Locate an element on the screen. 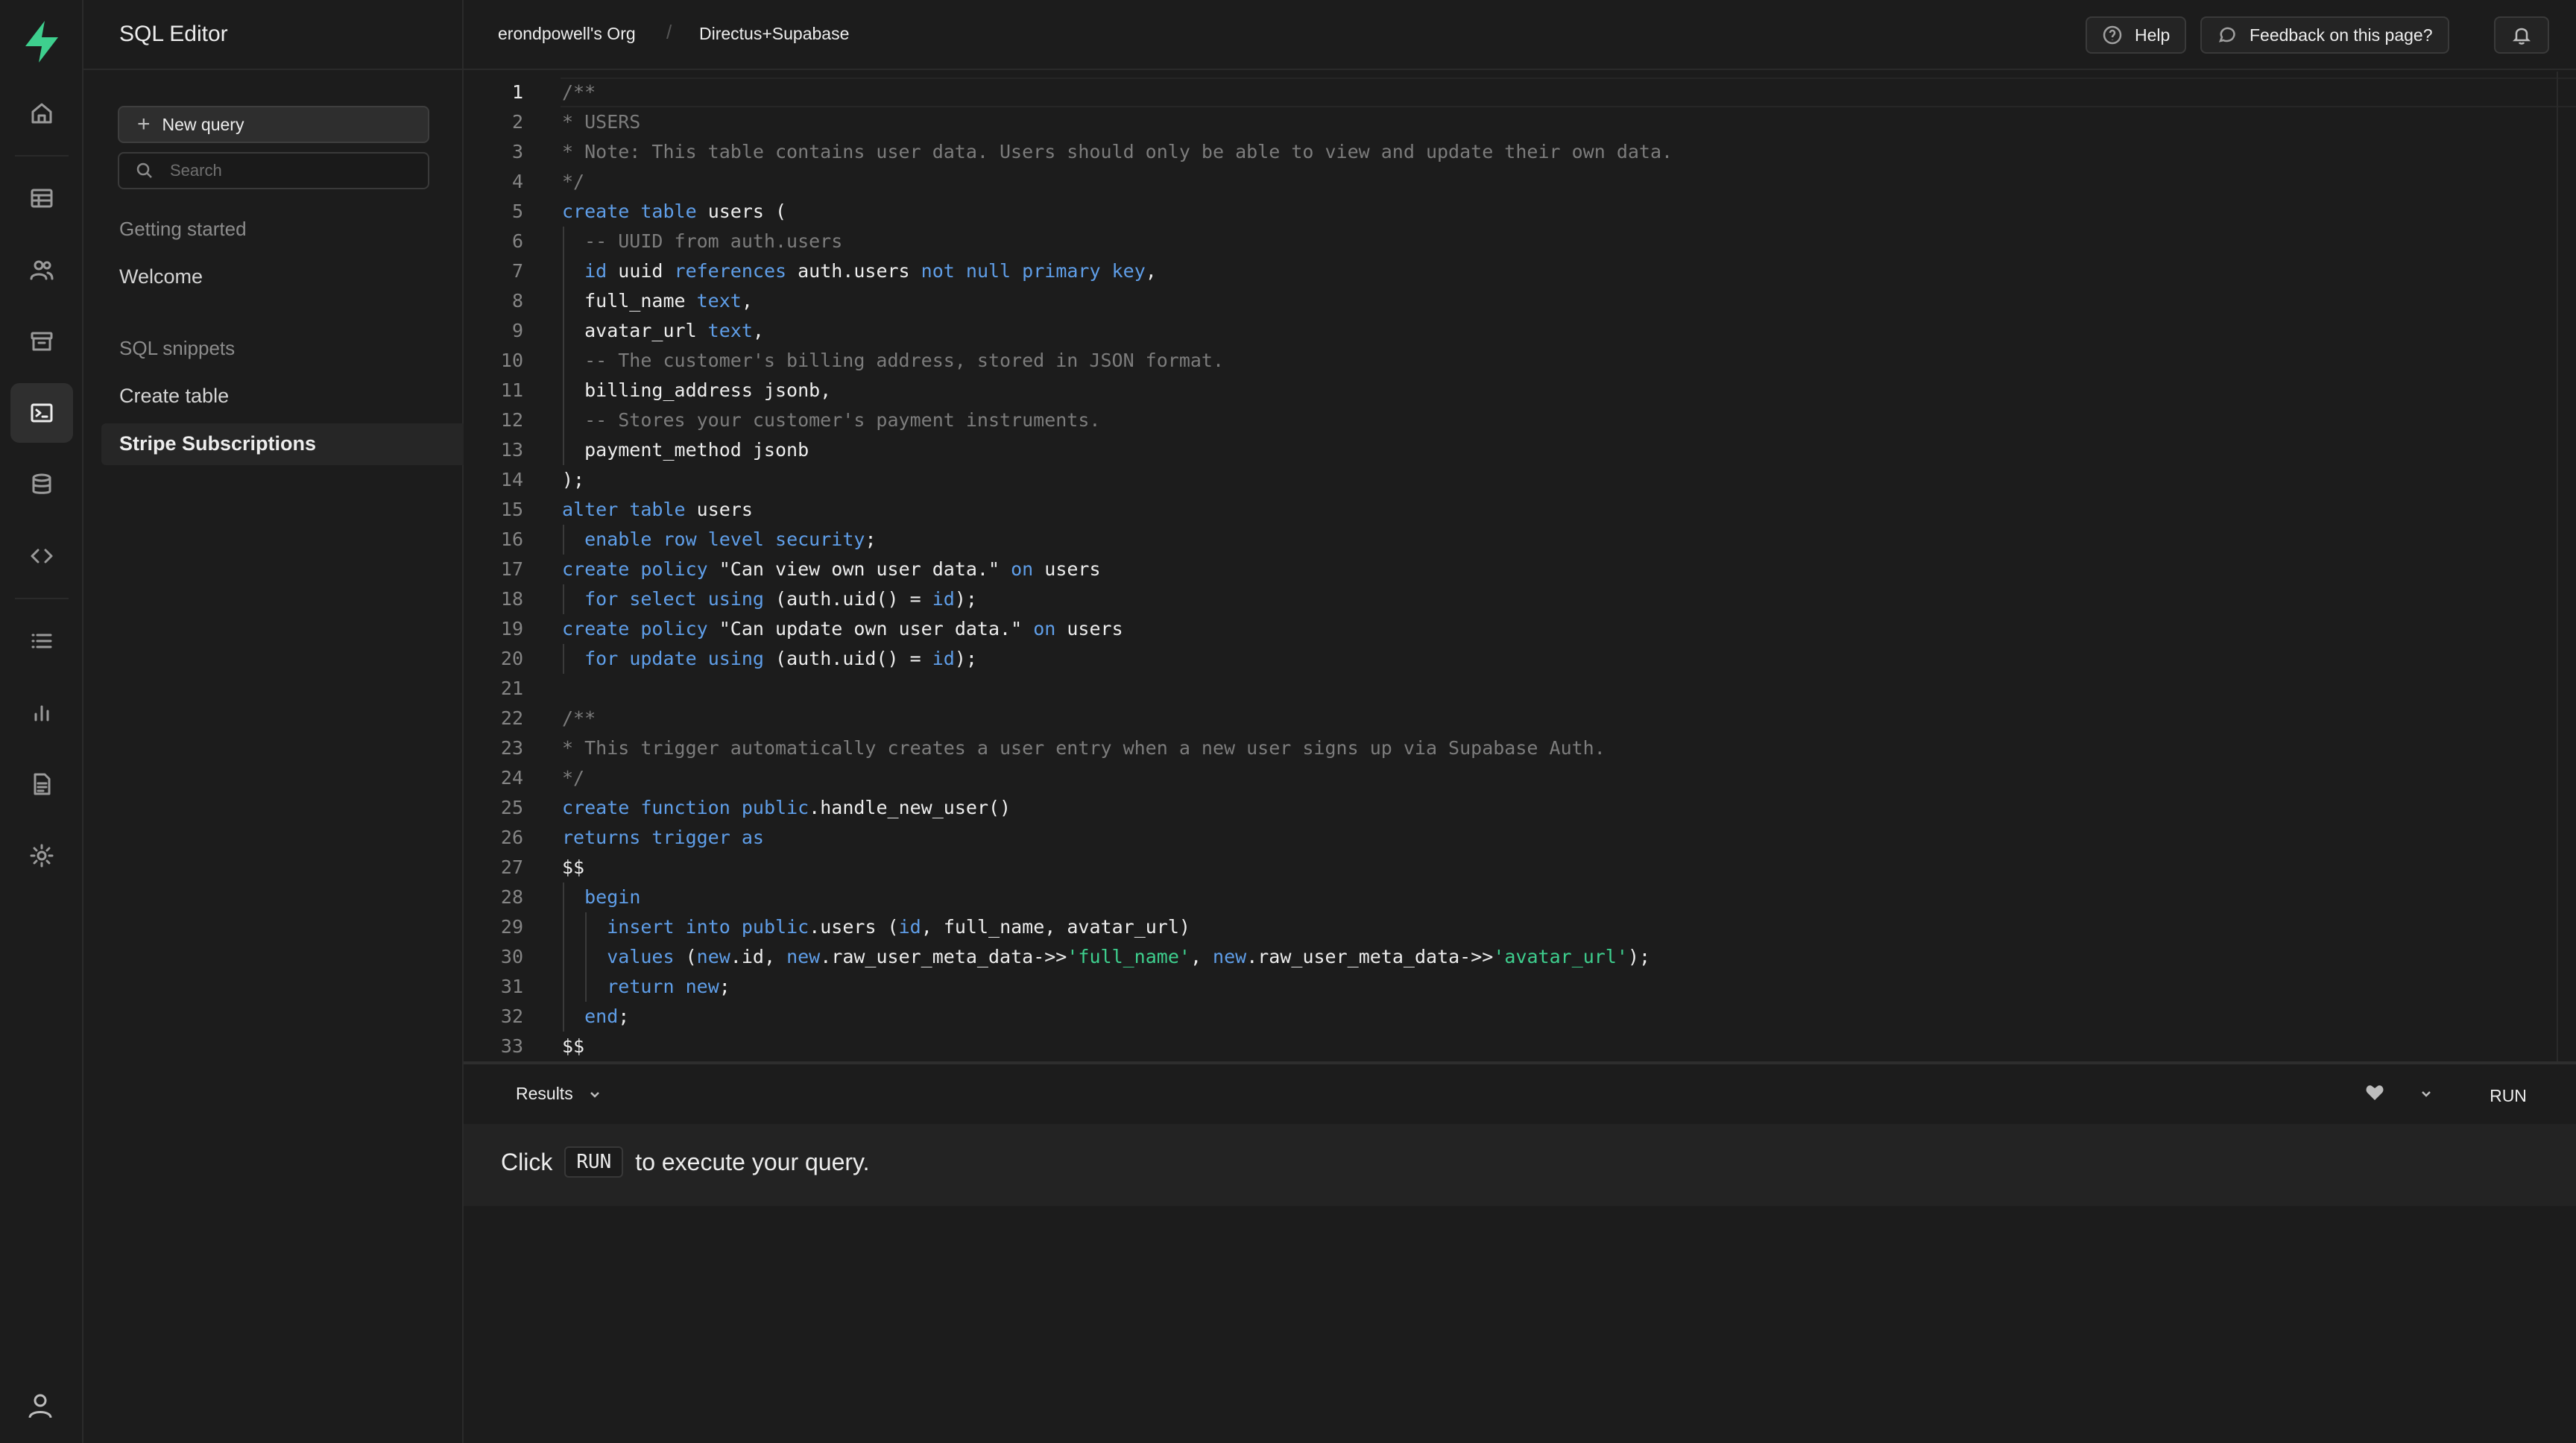 The image size is (2576, 1443). code-text: -- UUID from auth.users is located at coordinates (703, 241).